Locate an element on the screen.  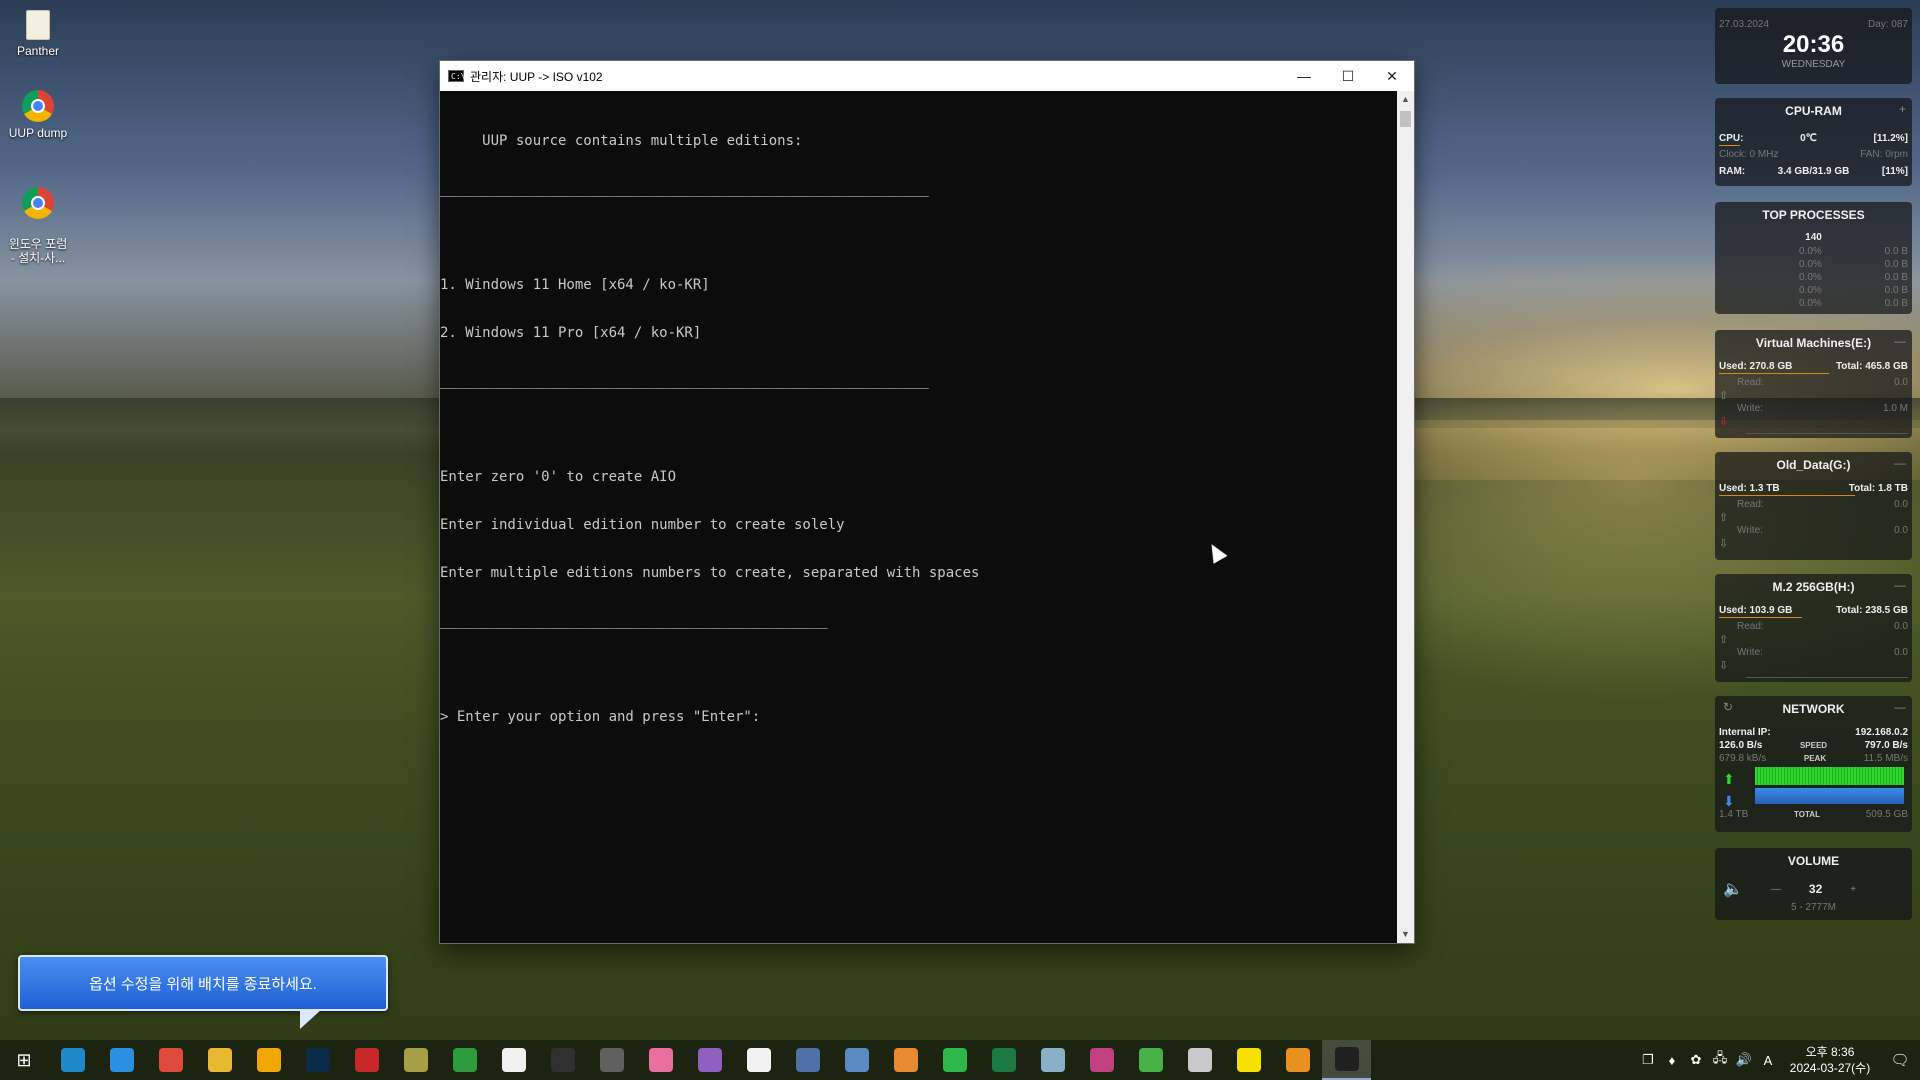
cpu-usage-bar is located at coordinates (1729, 145).